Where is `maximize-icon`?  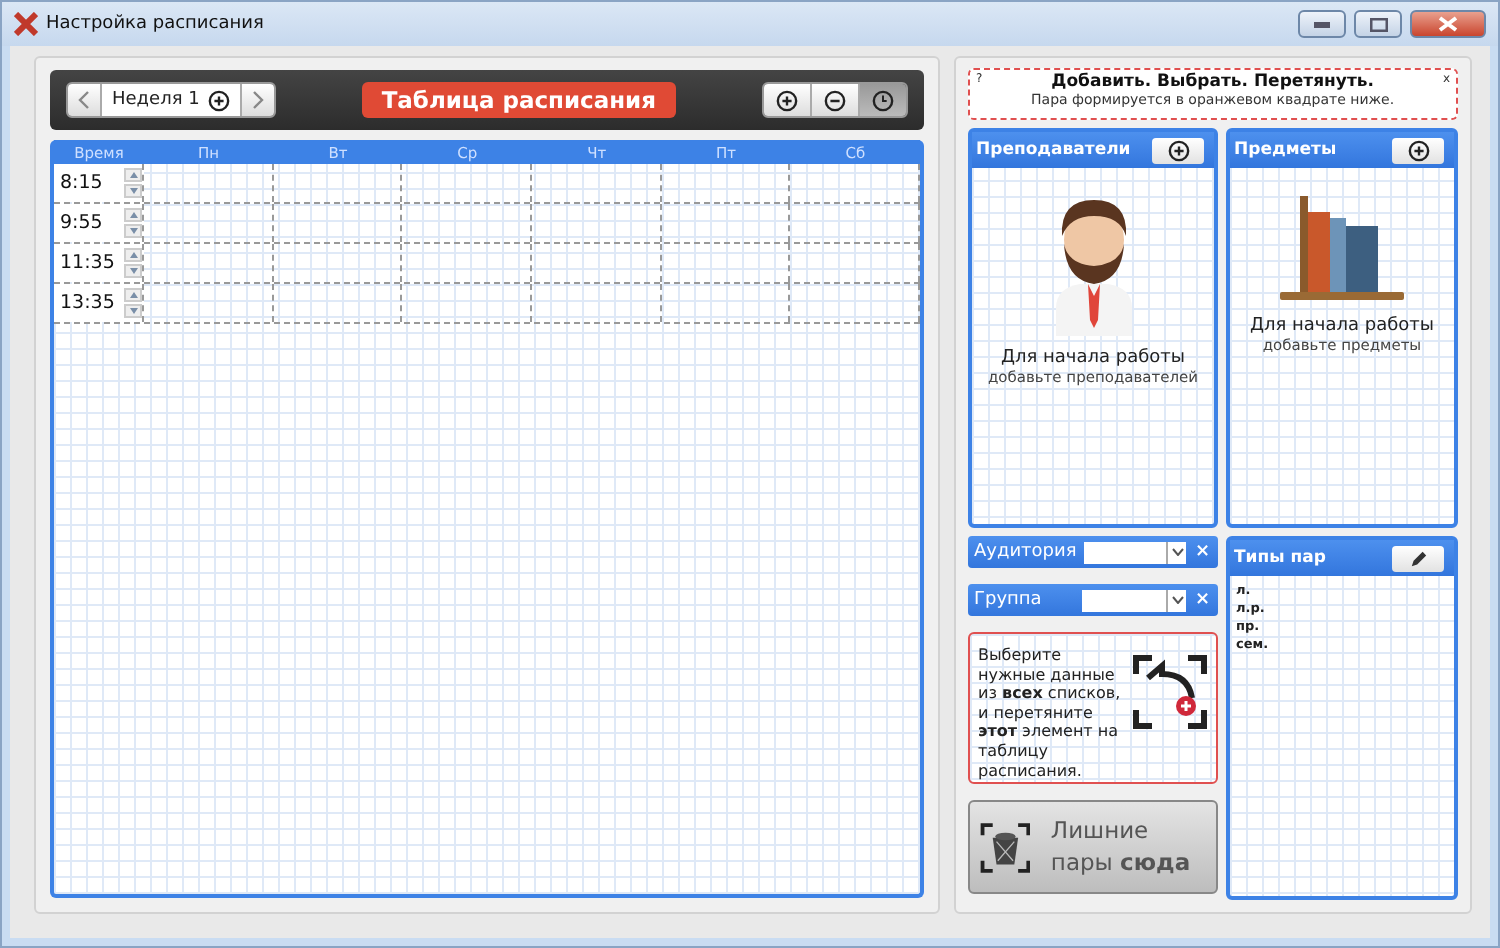 maximize-icon is located at coordinates (1378, 24).